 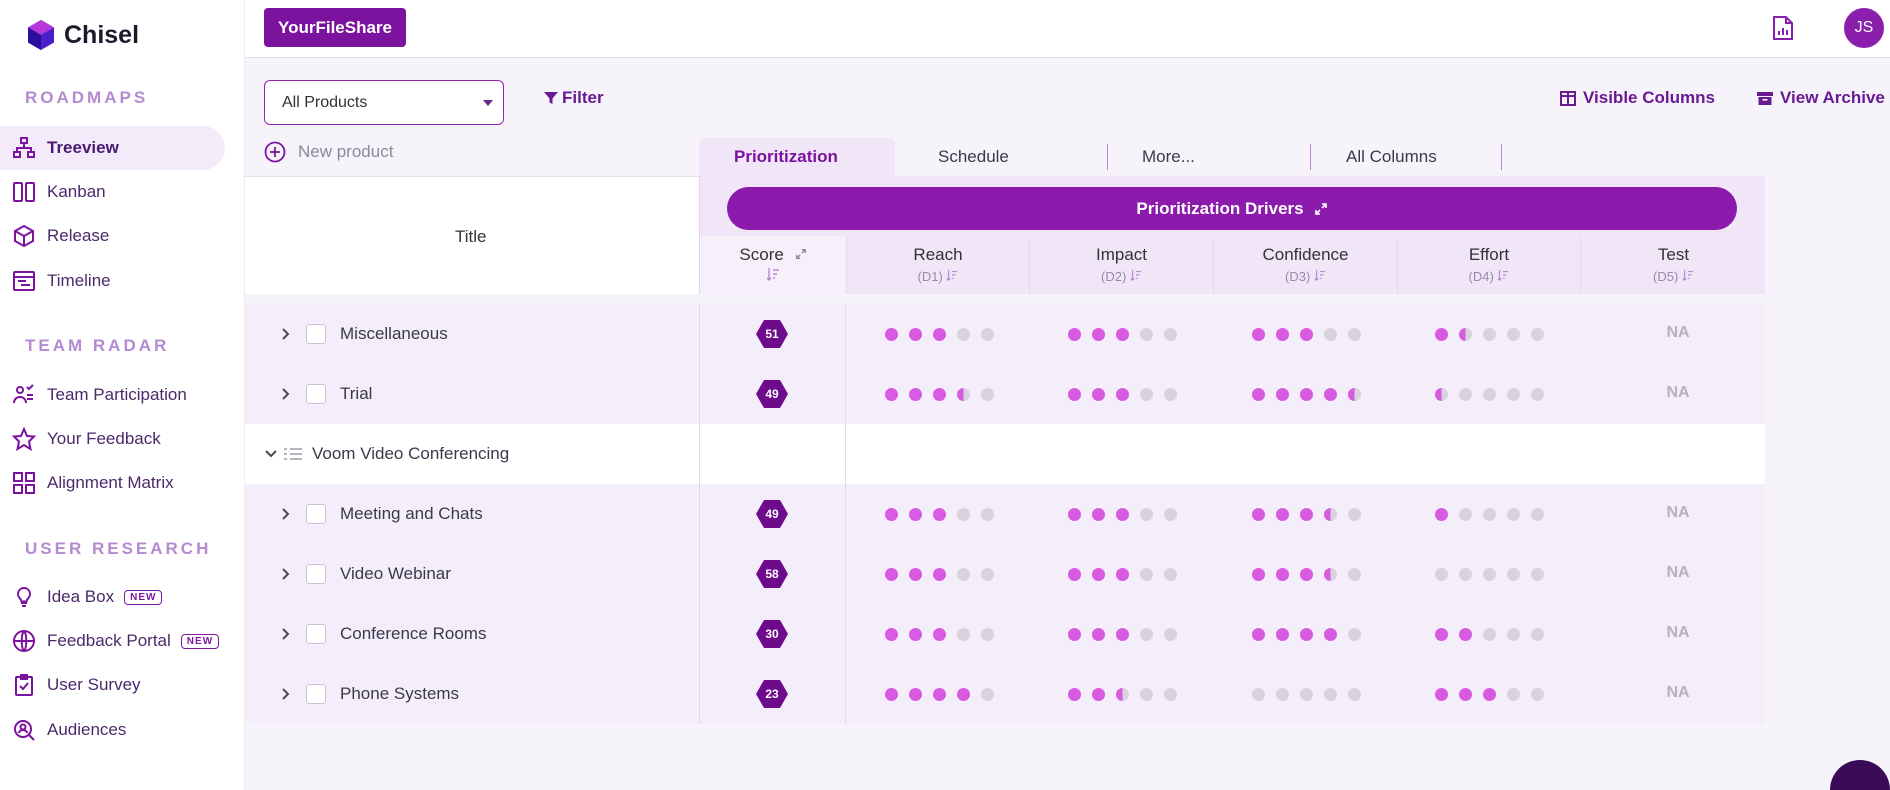 What do you see at coordinates (328, 152) in the screenshot?
I see `new-product-button: New product` at bounding box center [328, 152].